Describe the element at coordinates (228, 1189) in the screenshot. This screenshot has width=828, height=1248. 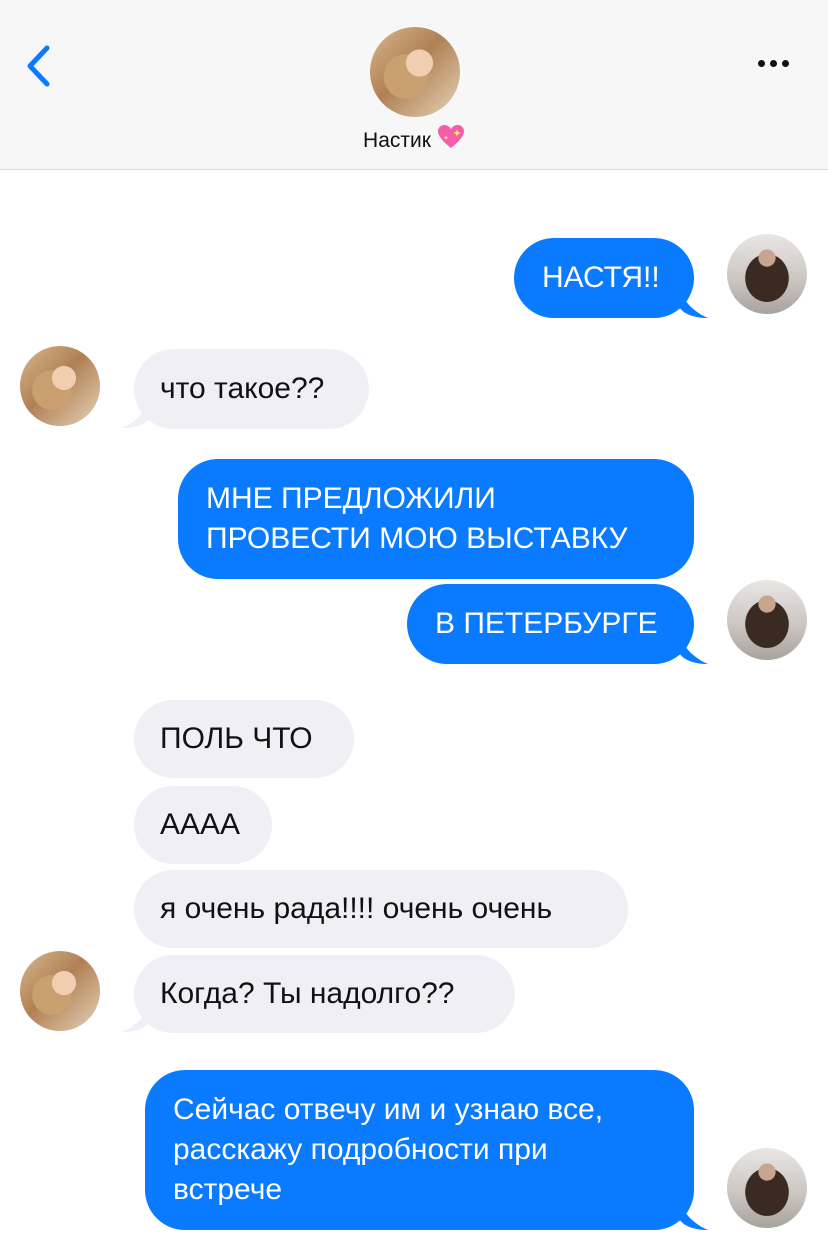
I see `message-text-line: встрече` at that location.